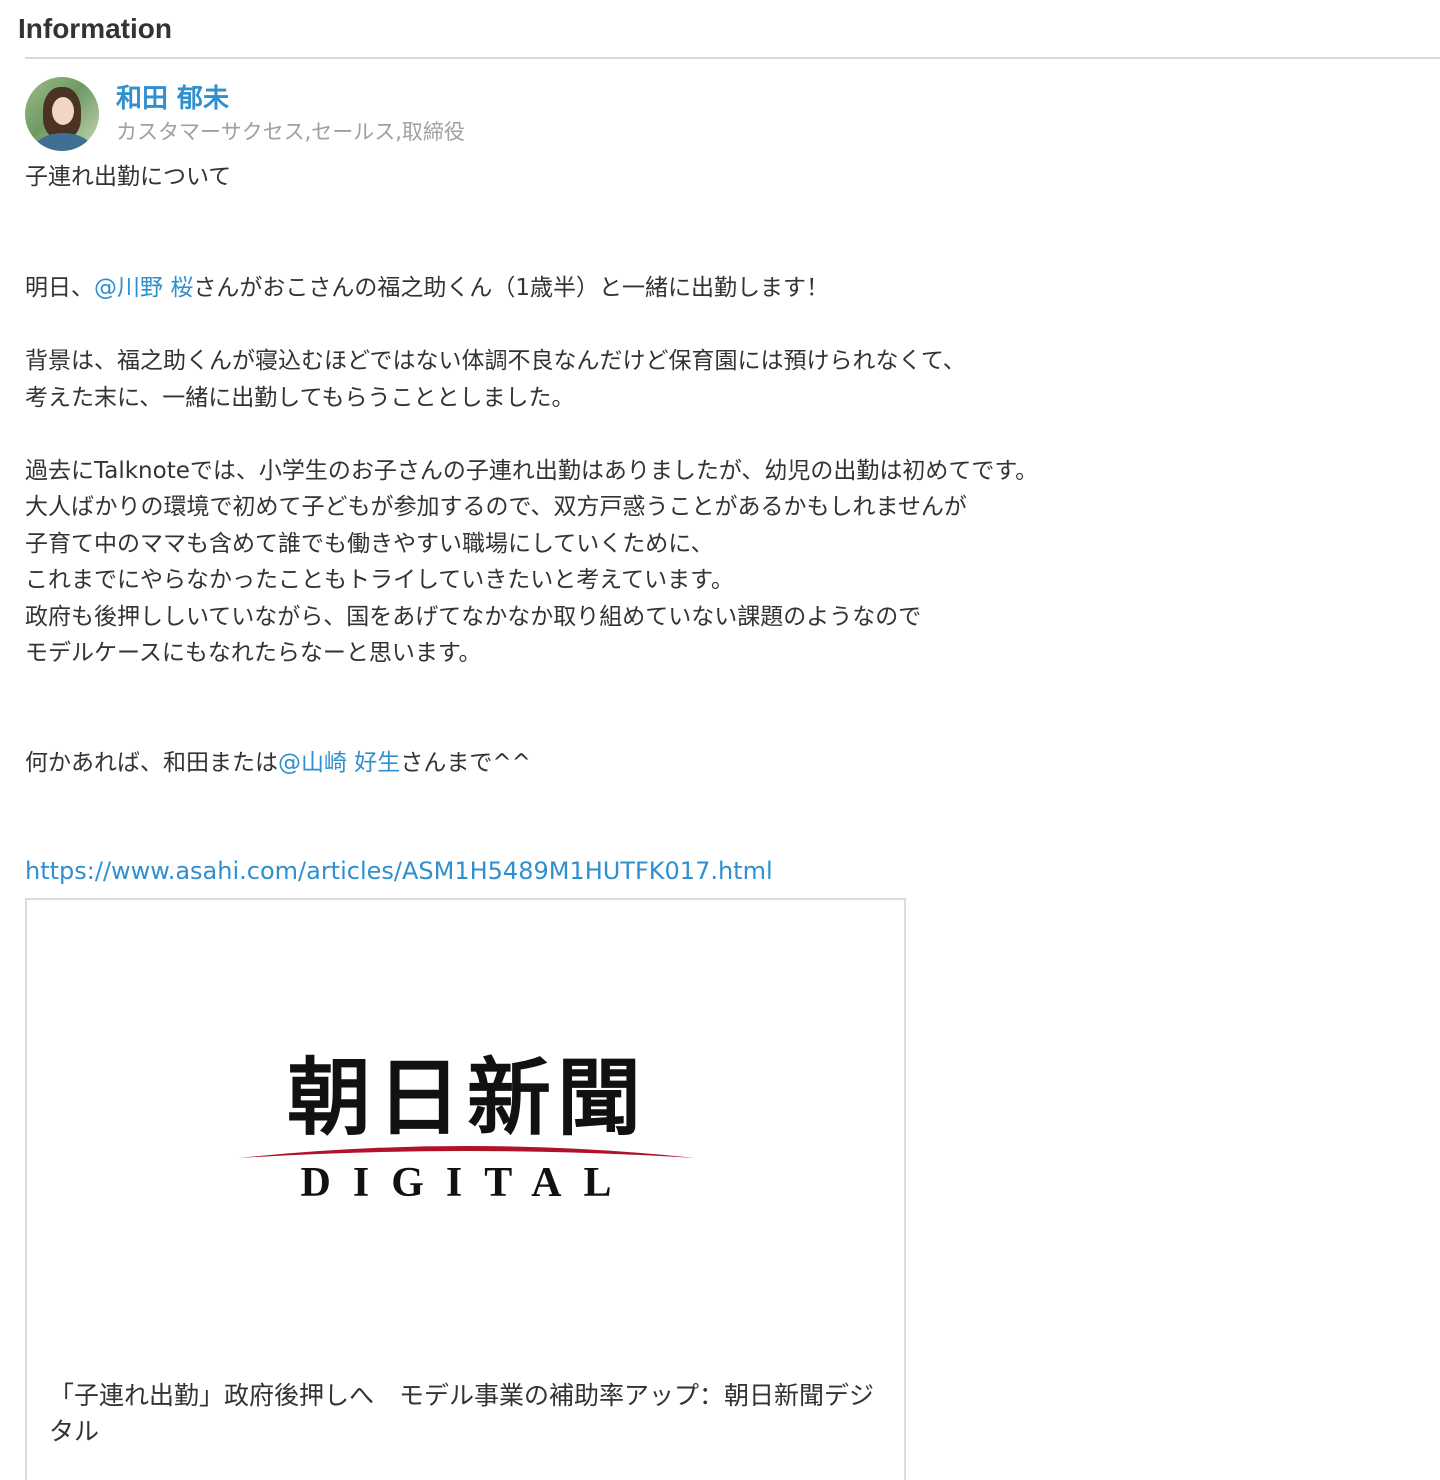  I want to click on logo-kanji: 朝日新聞, so click(466, 1097).